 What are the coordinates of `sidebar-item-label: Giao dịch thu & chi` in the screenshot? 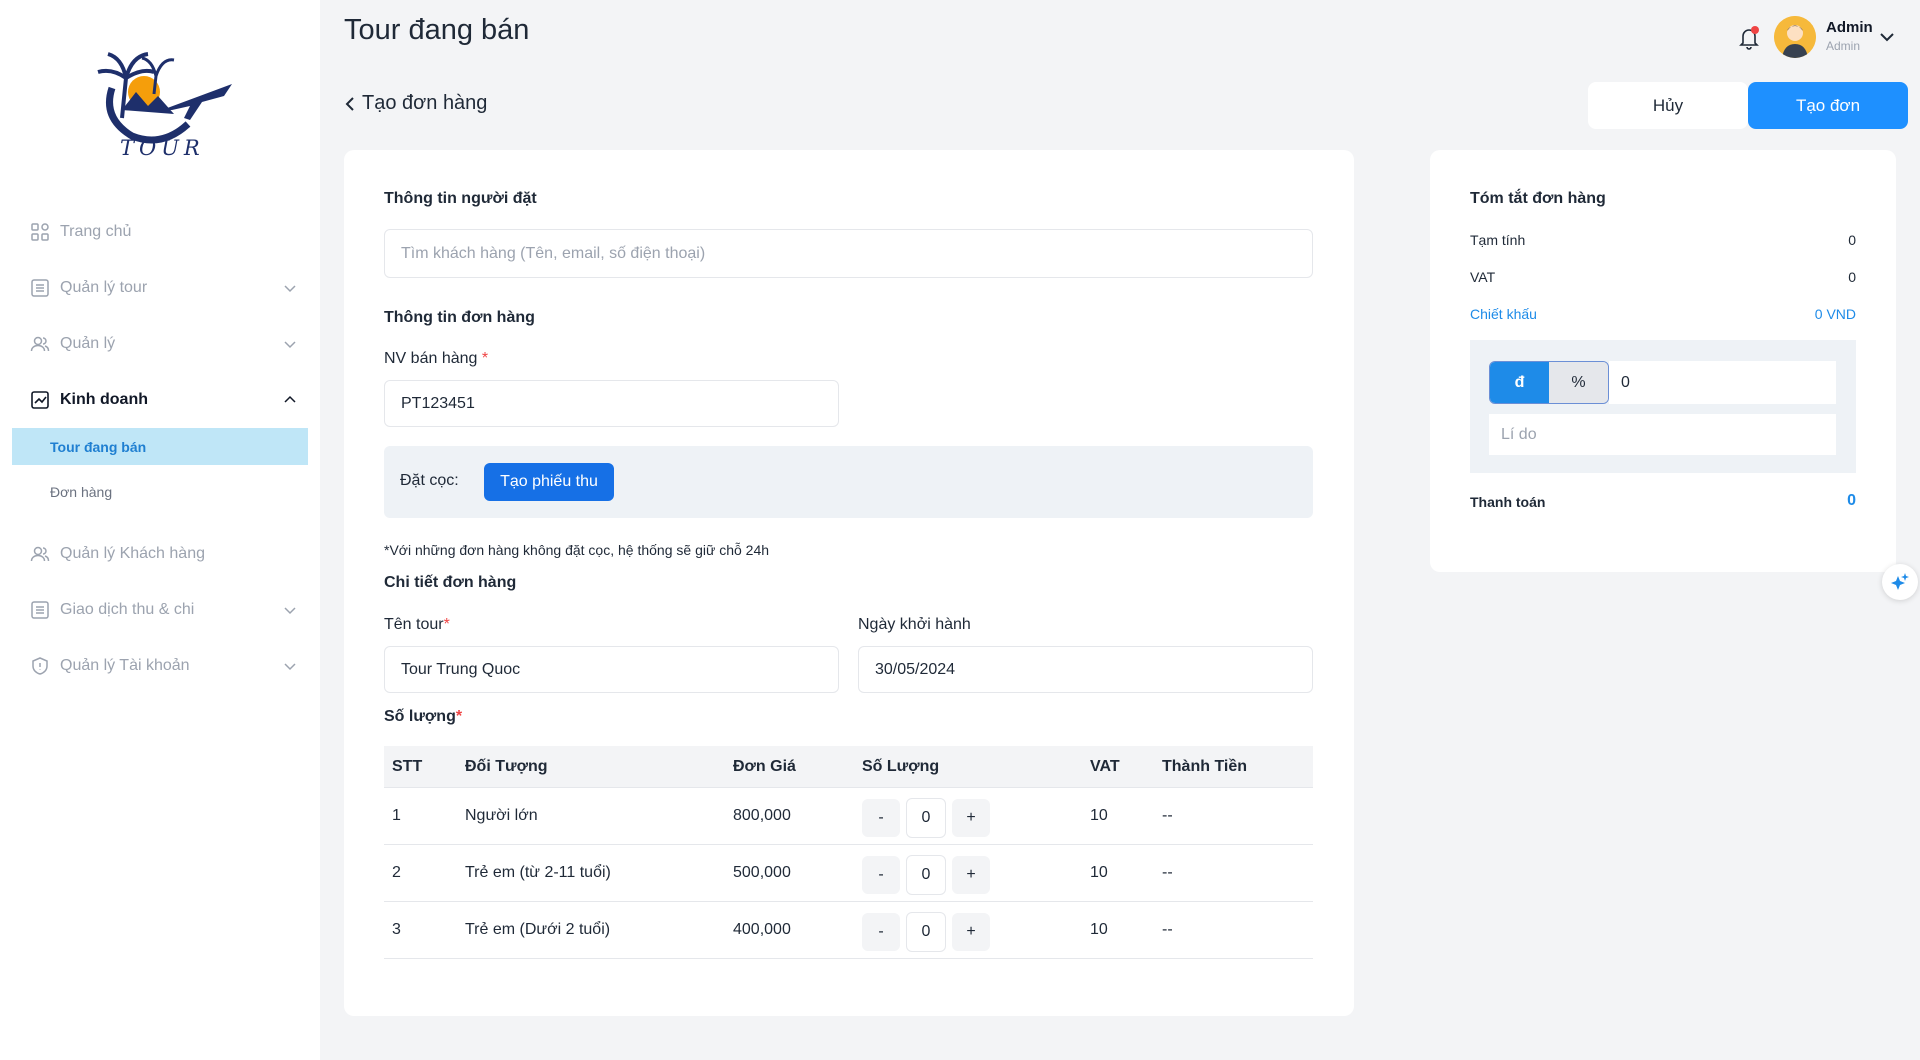 It's located at (127, 609).